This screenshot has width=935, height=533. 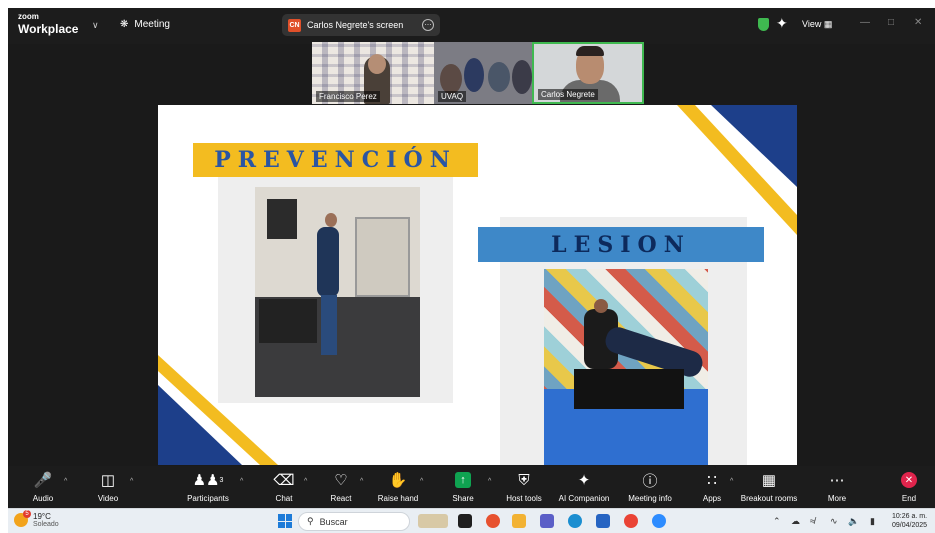 I want to click on participant-hair, so click(x=590, y=51).